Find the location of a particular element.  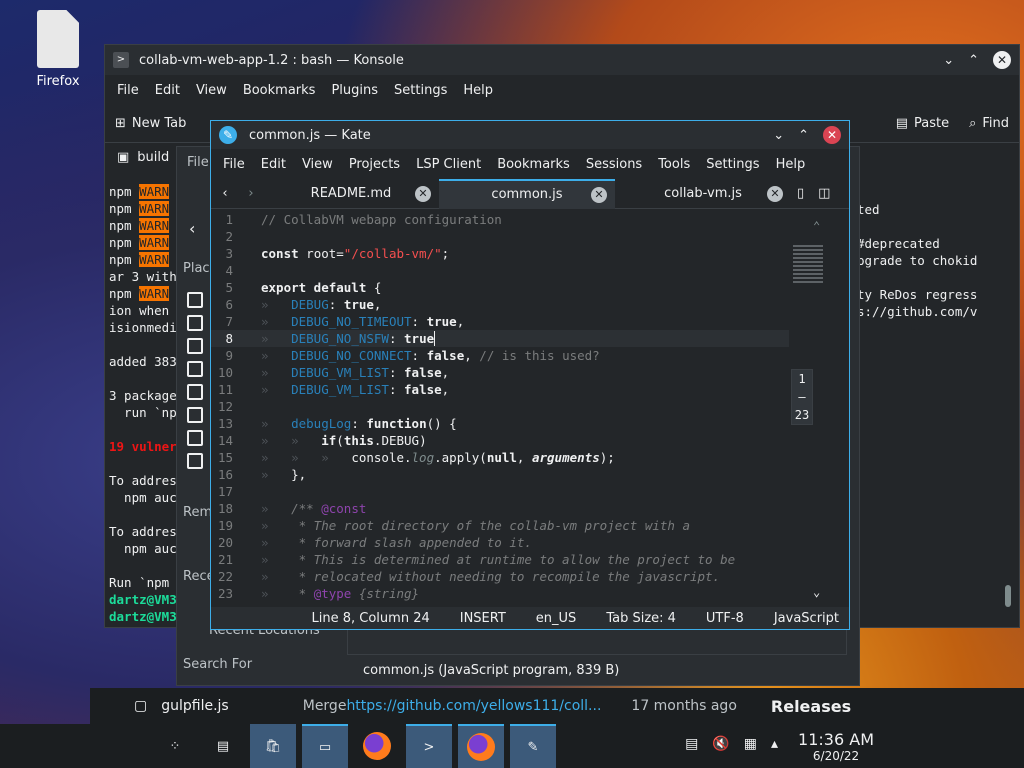

dictionary-language: en_US is located at coordinates (556, 618).